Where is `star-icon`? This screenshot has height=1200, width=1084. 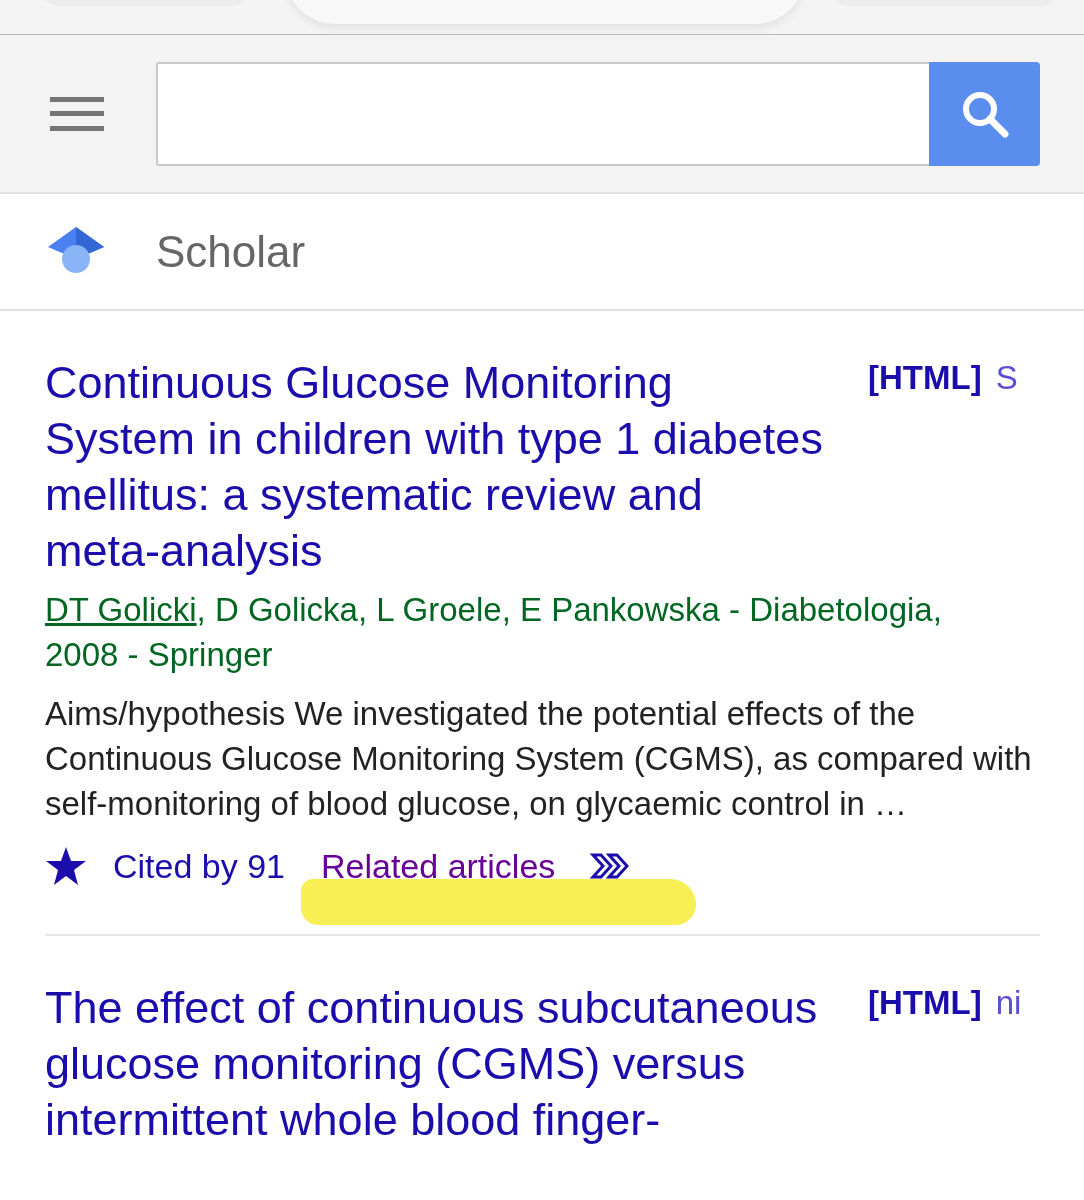 star-icon is located at coordinates (66, 866).